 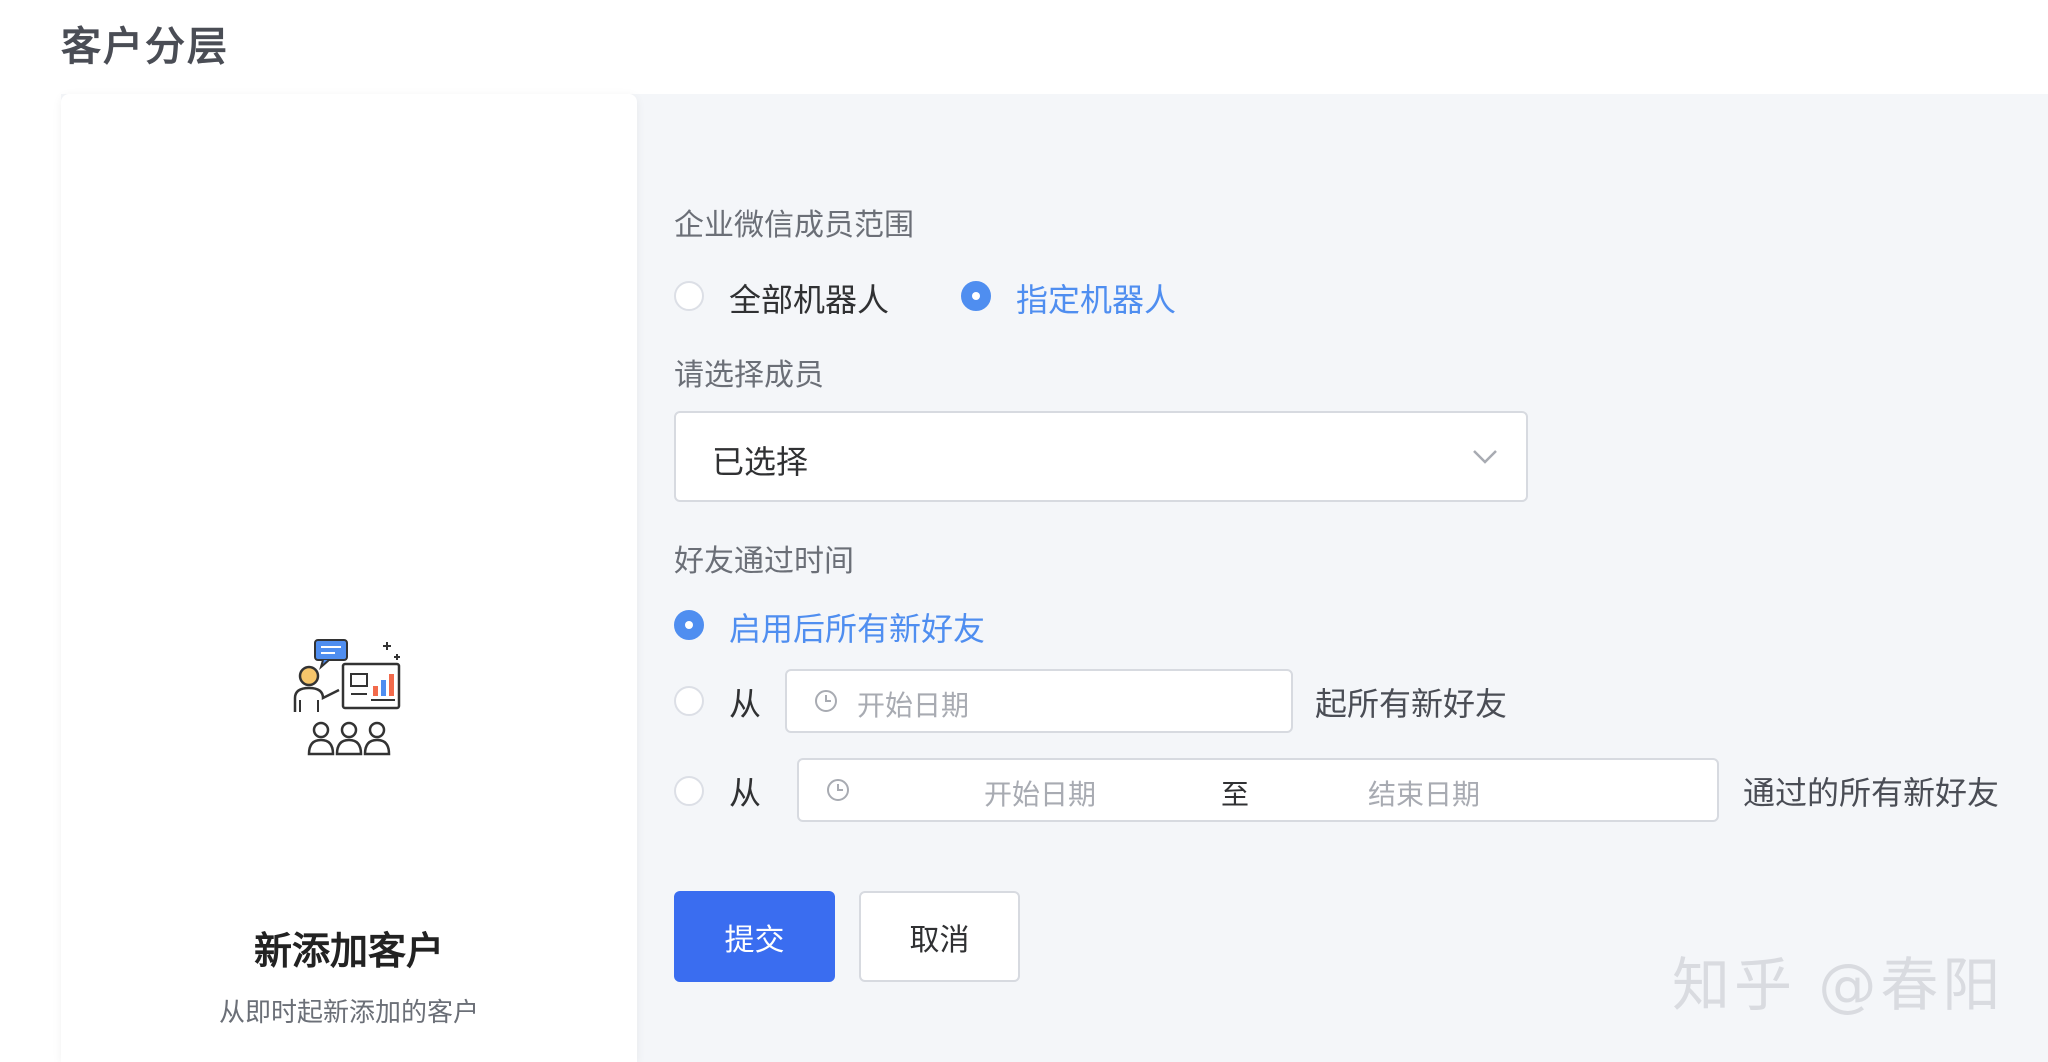 What do you see at coordinates (347, 697) in the screenshot?
I see `presentation-audience-icon` at bounding box center [347, 697].